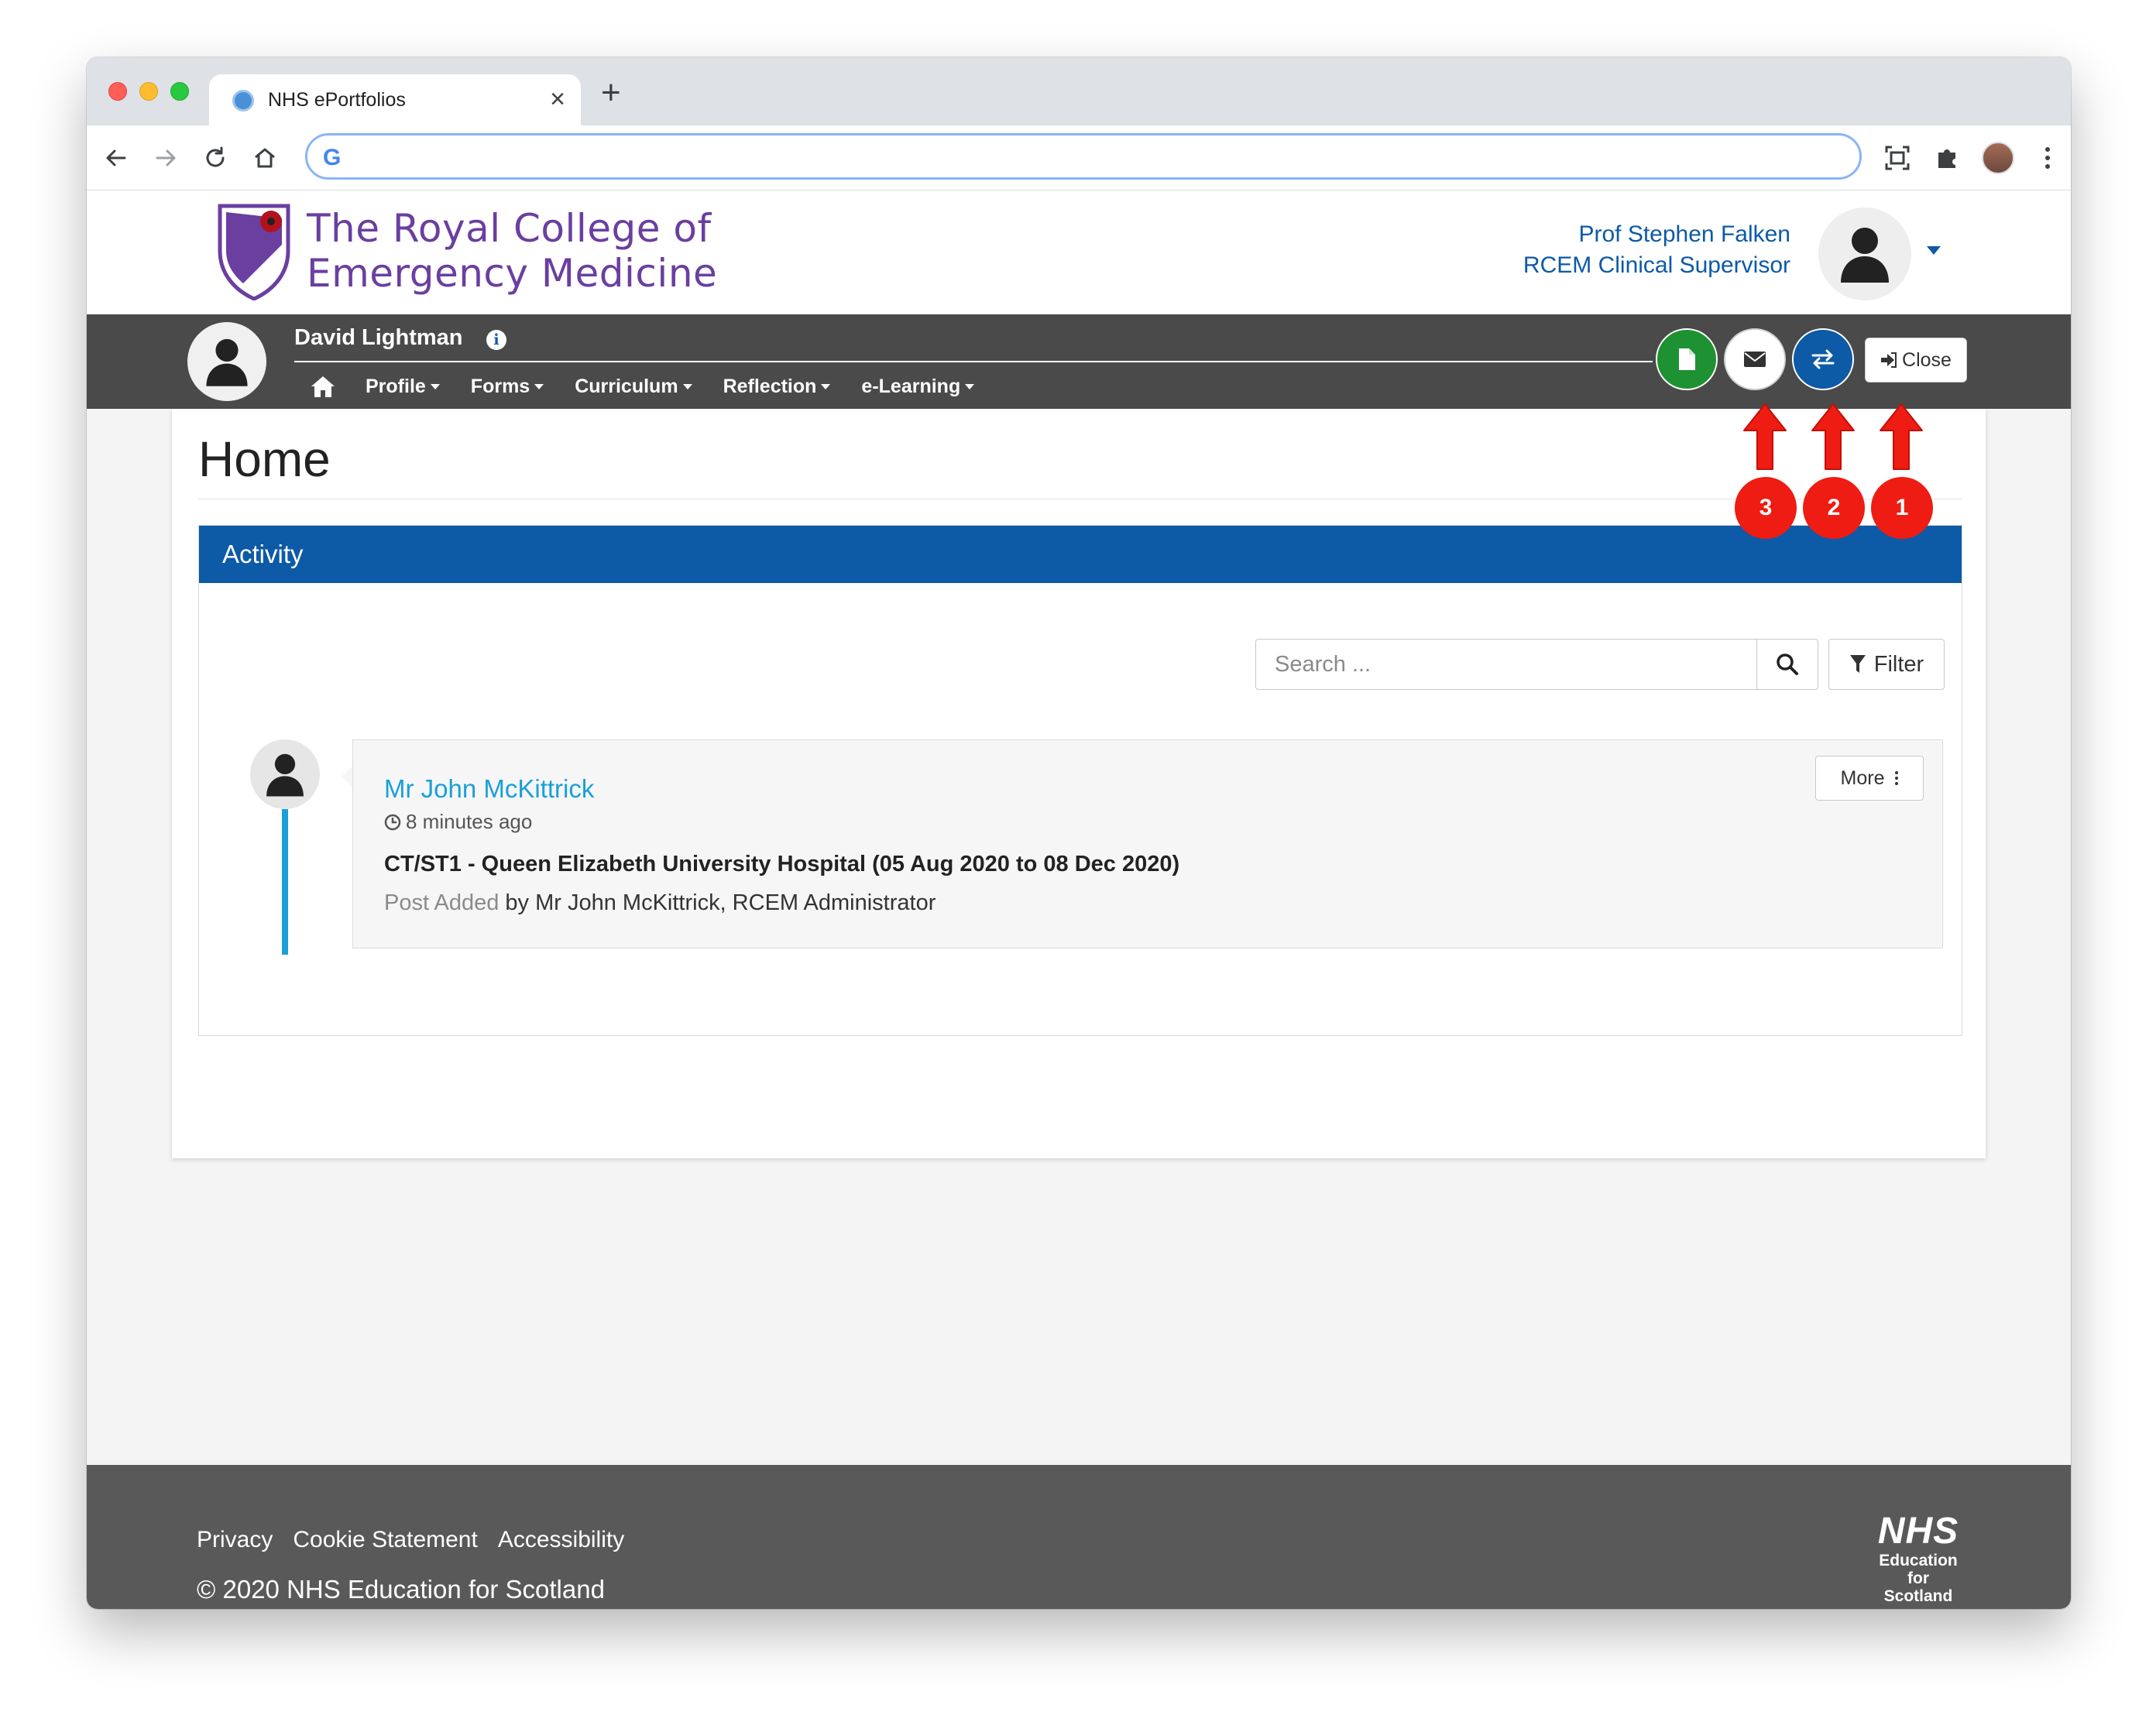 Image resolution: width=2156 pixels, height=1722 pixels. I want to click on copyright: © 2020 NHS Education for Scotland, so click(401, 1589).